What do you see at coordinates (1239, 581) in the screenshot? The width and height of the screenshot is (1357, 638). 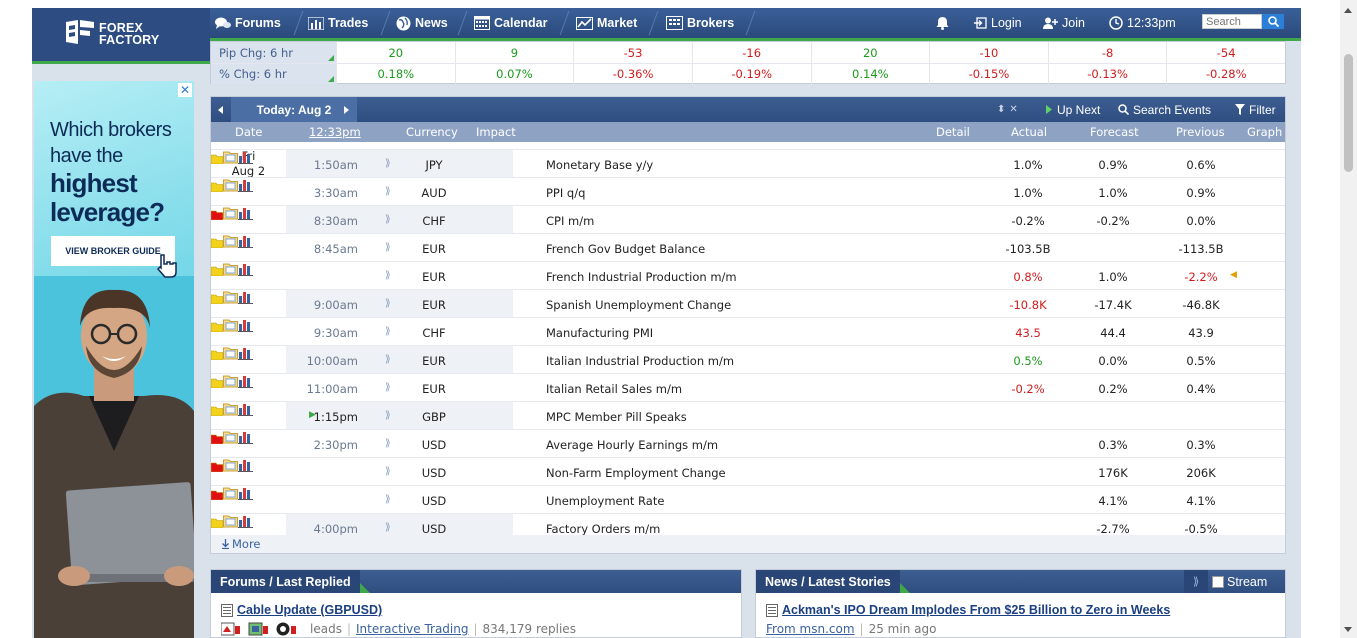 I see `stream-toggle: Stream` at bounding box center [1239, 581].